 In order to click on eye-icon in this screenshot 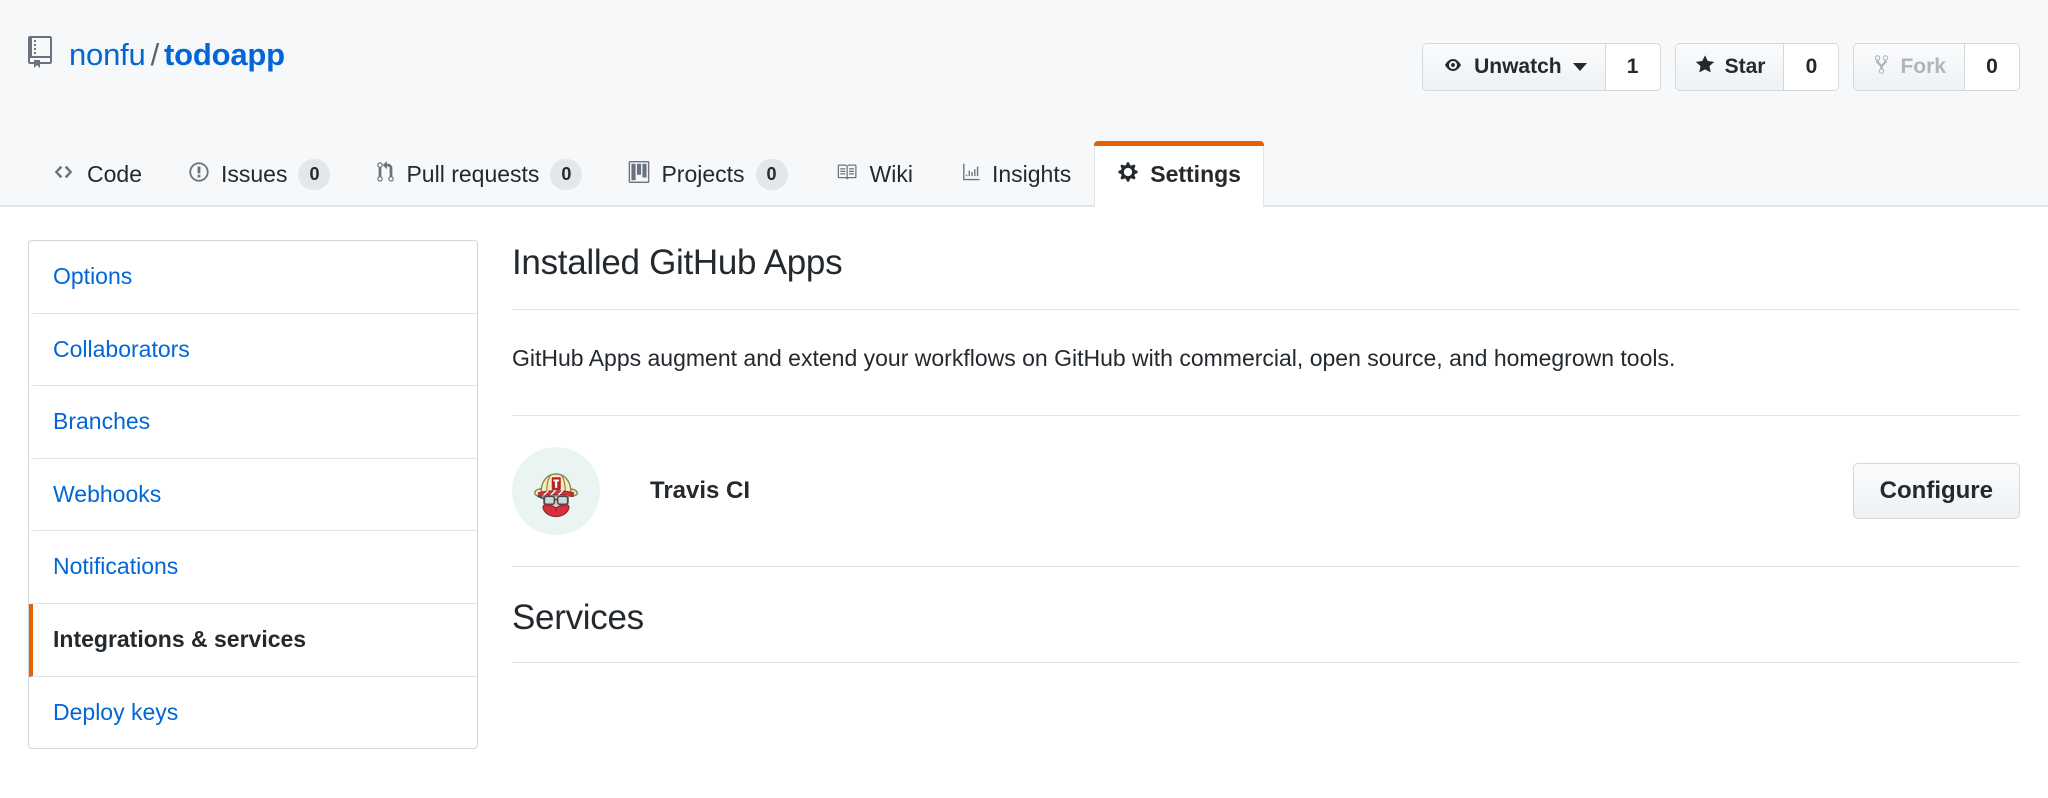, I will do `click(1453, 67)`.